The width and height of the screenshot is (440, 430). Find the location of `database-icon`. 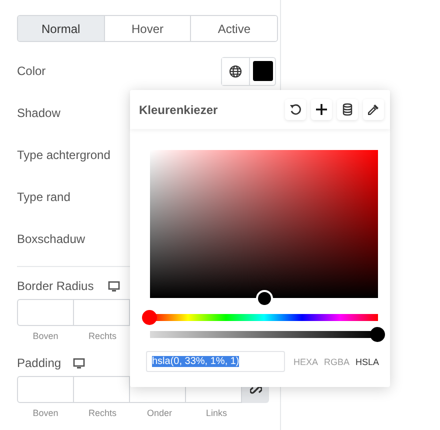

database-icon is located at coordinates (347, 109).